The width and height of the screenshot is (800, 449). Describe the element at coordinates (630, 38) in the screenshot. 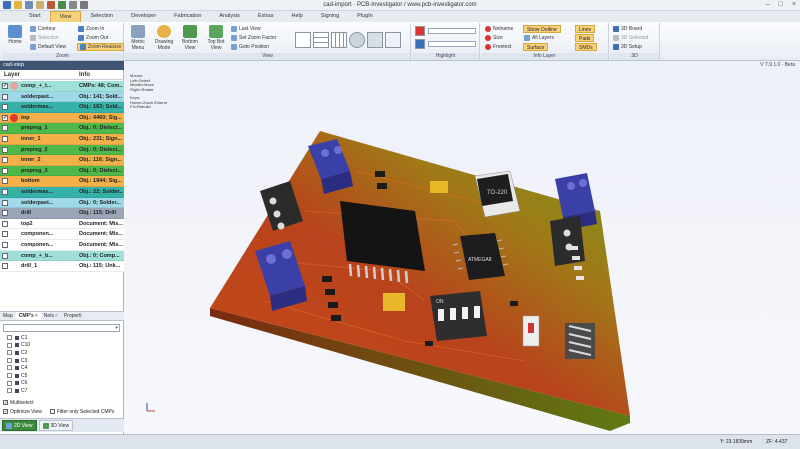

I see `3d-selected-button: 3D Selected` at that location.